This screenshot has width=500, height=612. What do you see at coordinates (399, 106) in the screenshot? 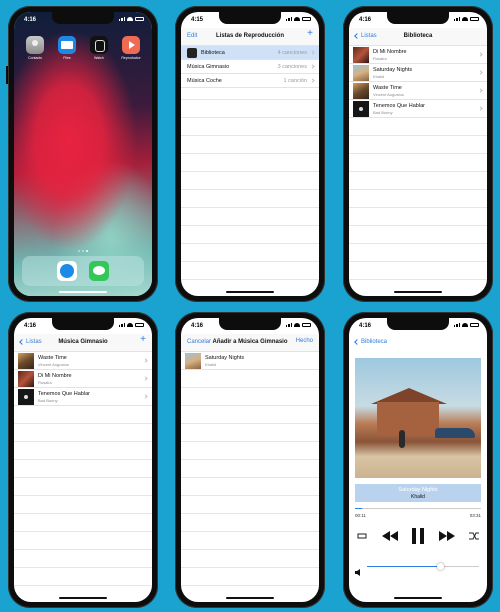
I see `song-title: Tenemos Que Hablar` at bounding box center [399, 106].